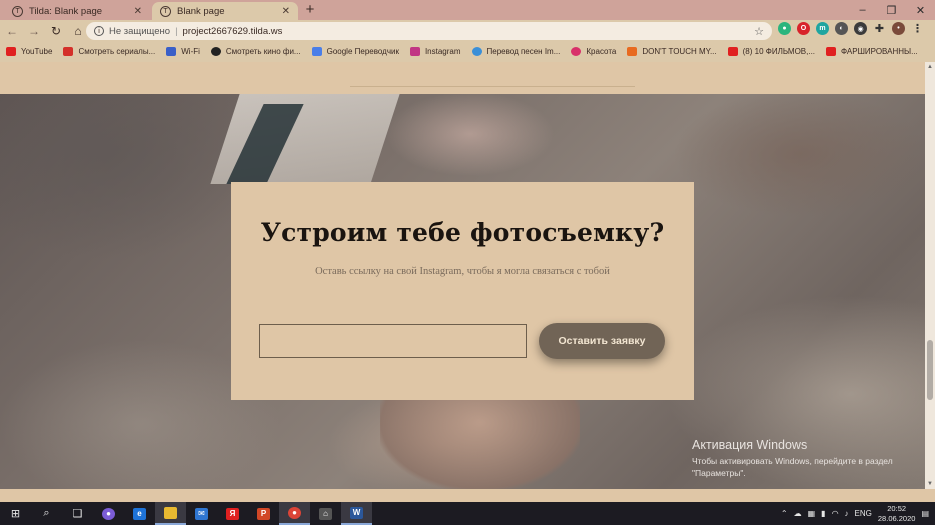  I want to click on cortana-icon: ●, so click(108, 513).